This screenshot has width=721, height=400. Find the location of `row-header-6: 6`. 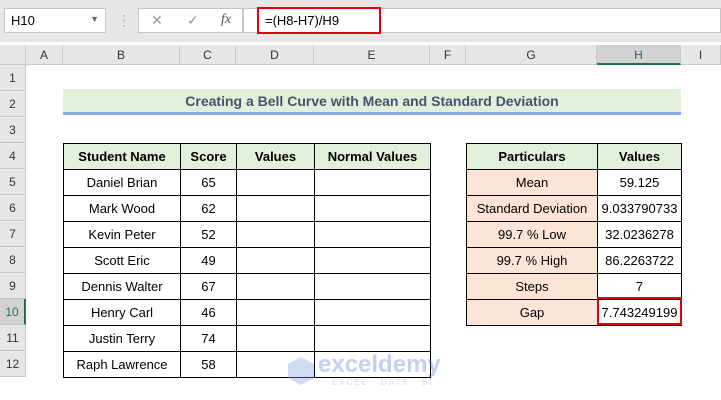

row-header-6: 6 is located at coordinates (13, 208).